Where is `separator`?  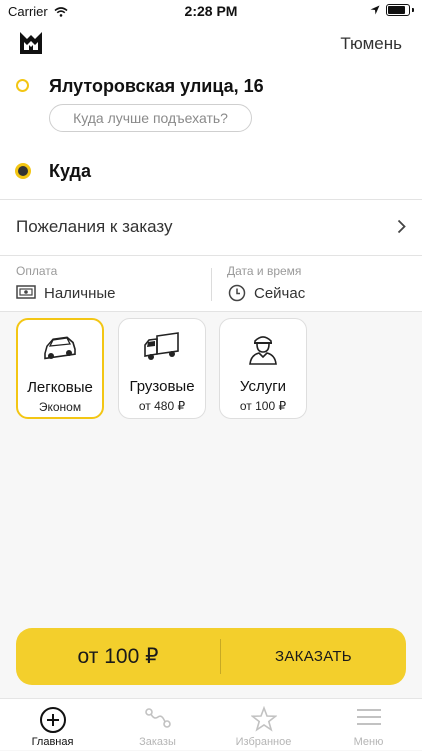 separator is located at coordinates (211, 284).